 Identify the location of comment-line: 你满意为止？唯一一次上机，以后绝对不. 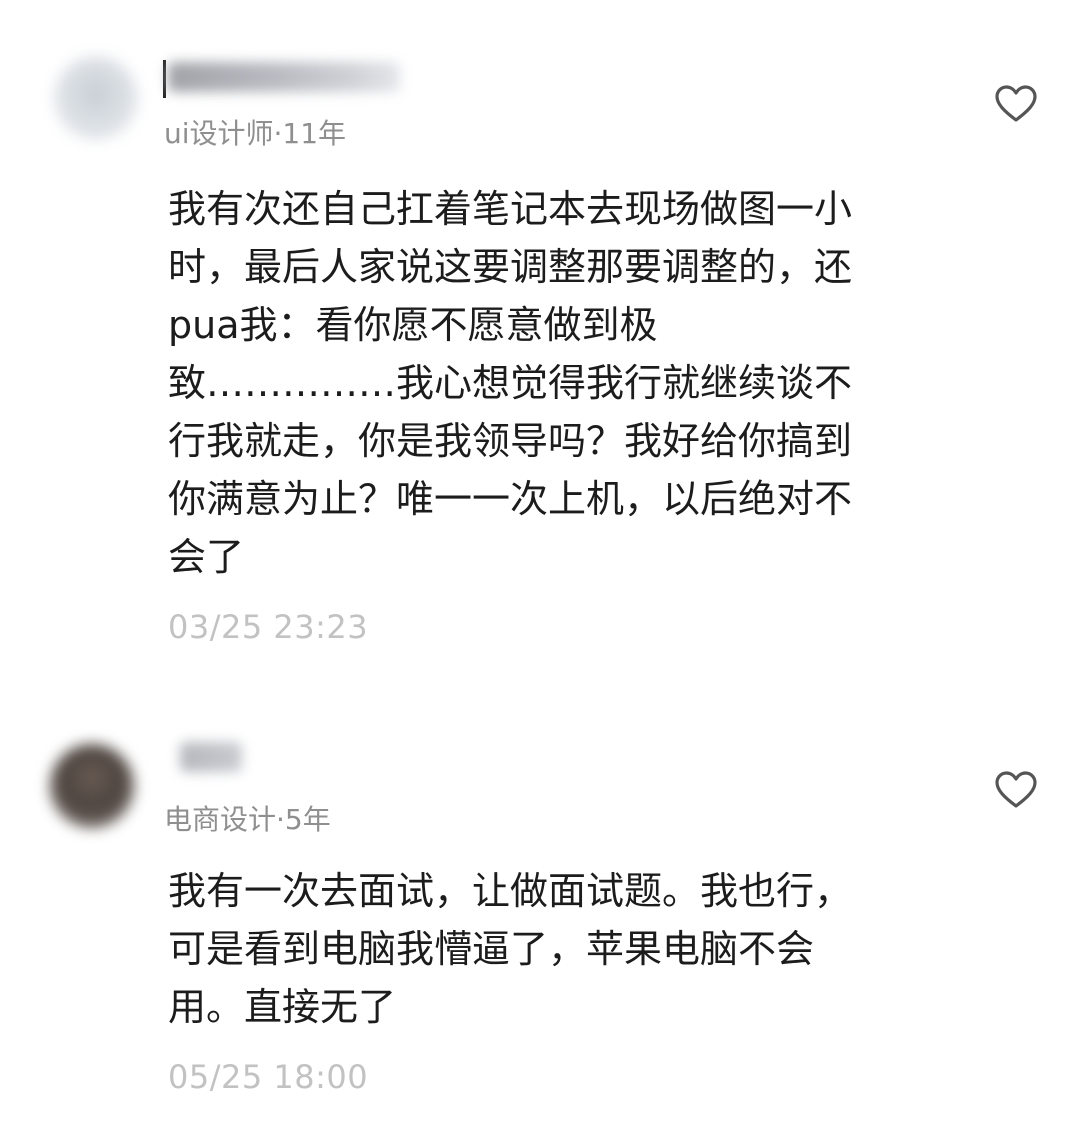
(510, 499).